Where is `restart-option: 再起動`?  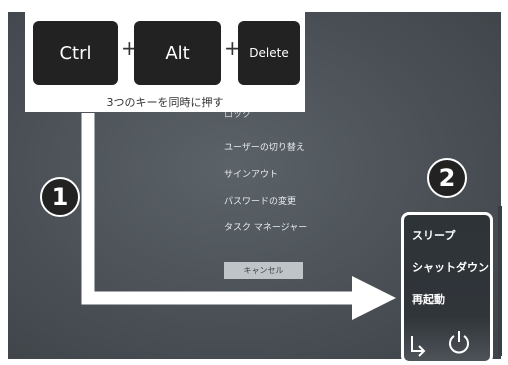 restart-option: 再起動 is located at coordinates (428, 299).